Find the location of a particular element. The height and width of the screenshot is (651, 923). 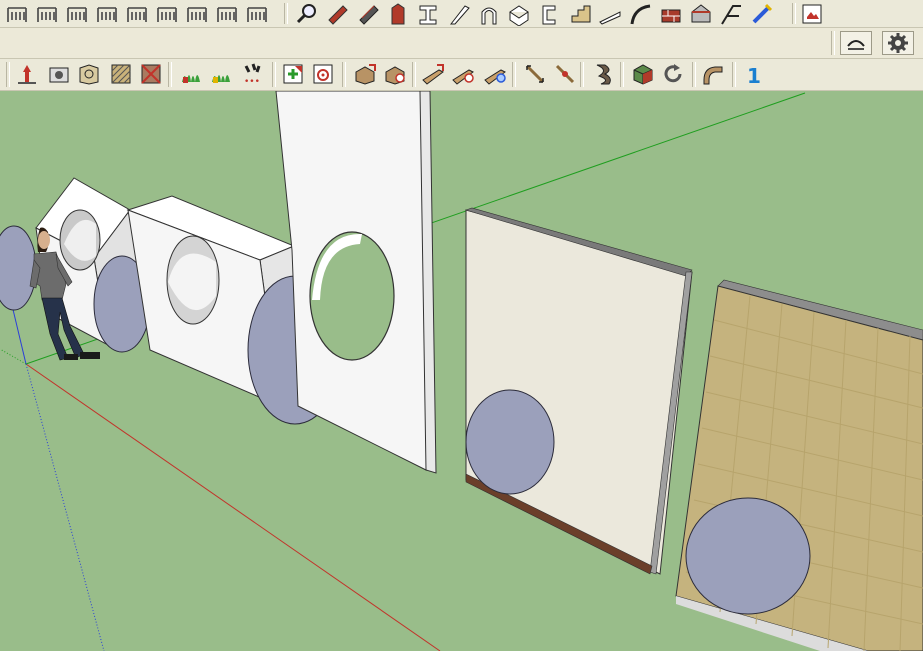

paint-red-plus-button is located at coordinates (293, 74).